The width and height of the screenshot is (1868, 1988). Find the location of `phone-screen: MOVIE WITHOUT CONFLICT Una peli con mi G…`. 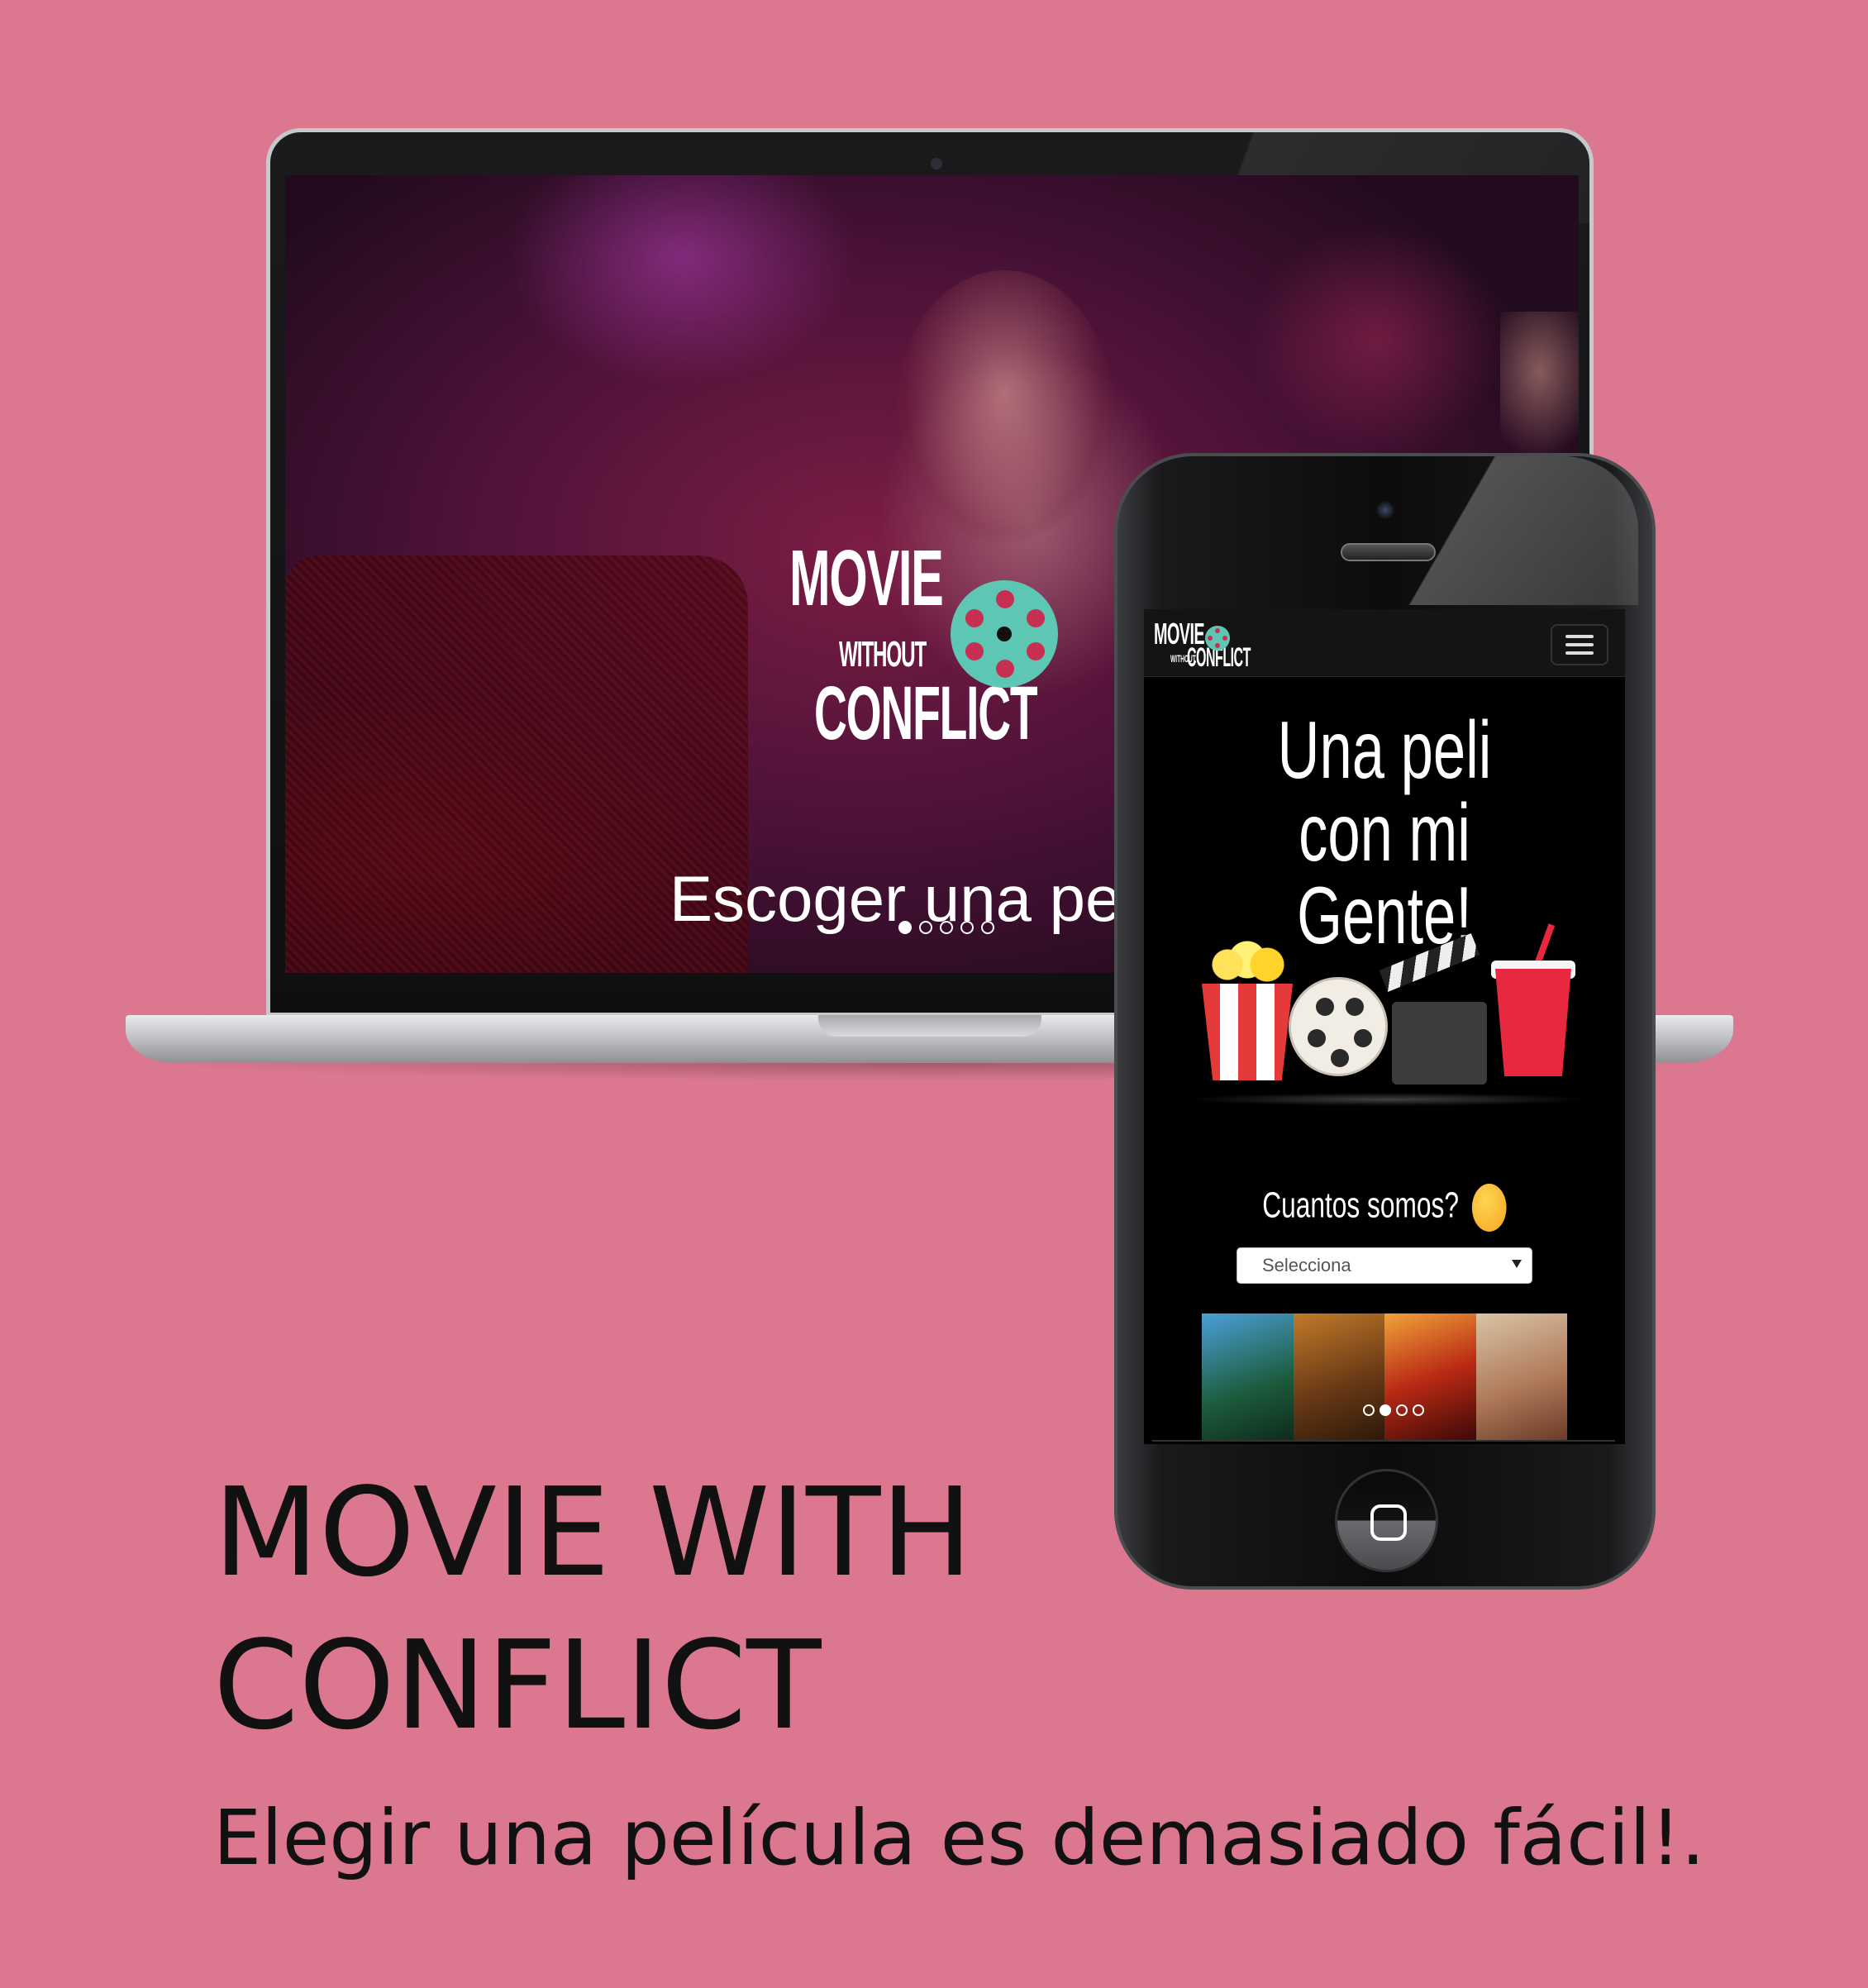

phone-screen: MOVIE WITHOUT CONFLICT Una peli con mi G… is located at coordinates (1384, 1026).